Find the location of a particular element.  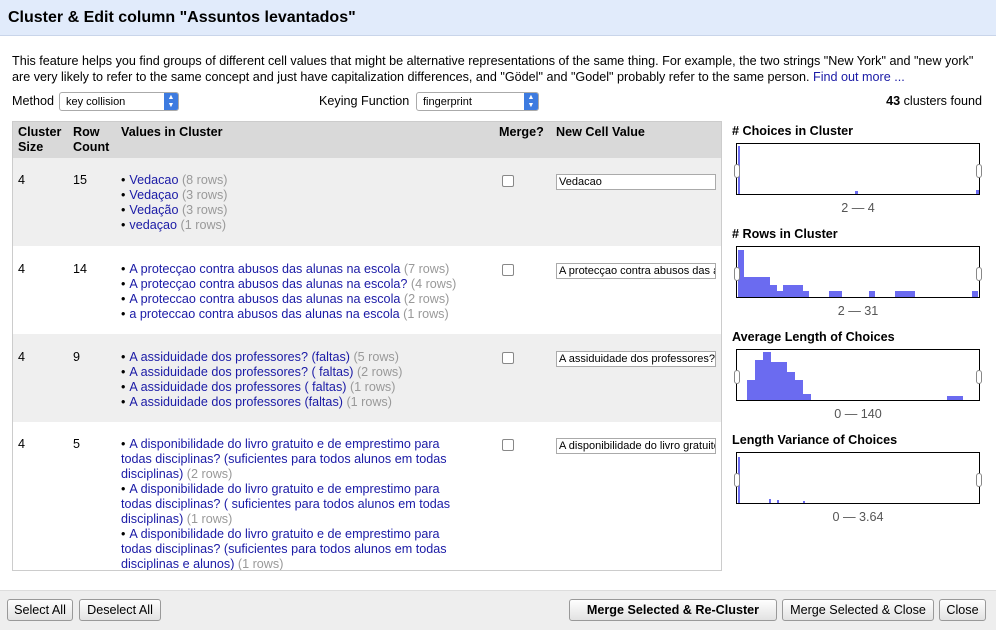

list-item: • Vedação (3 rows) is located at coordinates (174, 210).